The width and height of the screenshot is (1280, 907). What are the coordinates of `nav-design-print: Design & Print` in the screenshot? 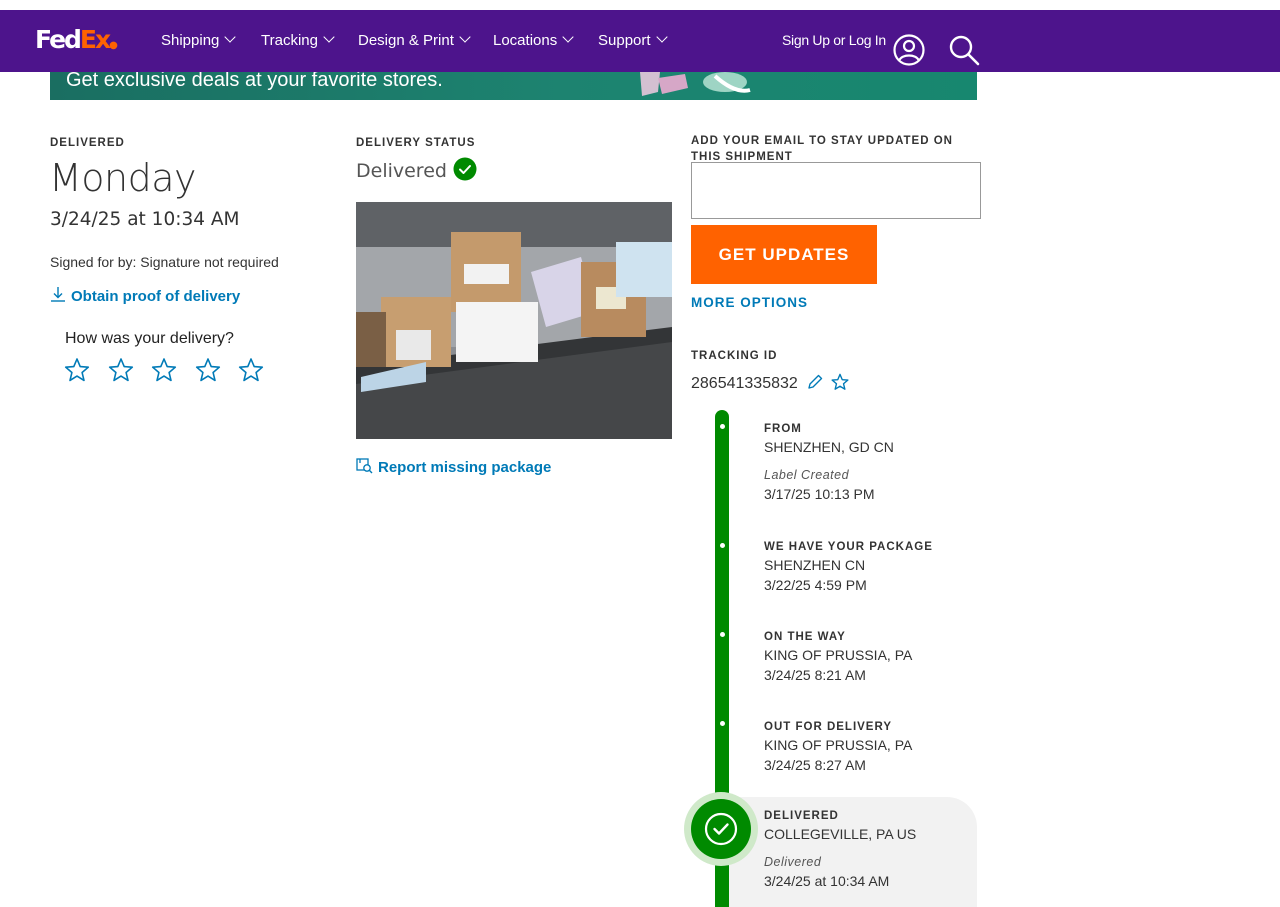 It's located at (414, 40).